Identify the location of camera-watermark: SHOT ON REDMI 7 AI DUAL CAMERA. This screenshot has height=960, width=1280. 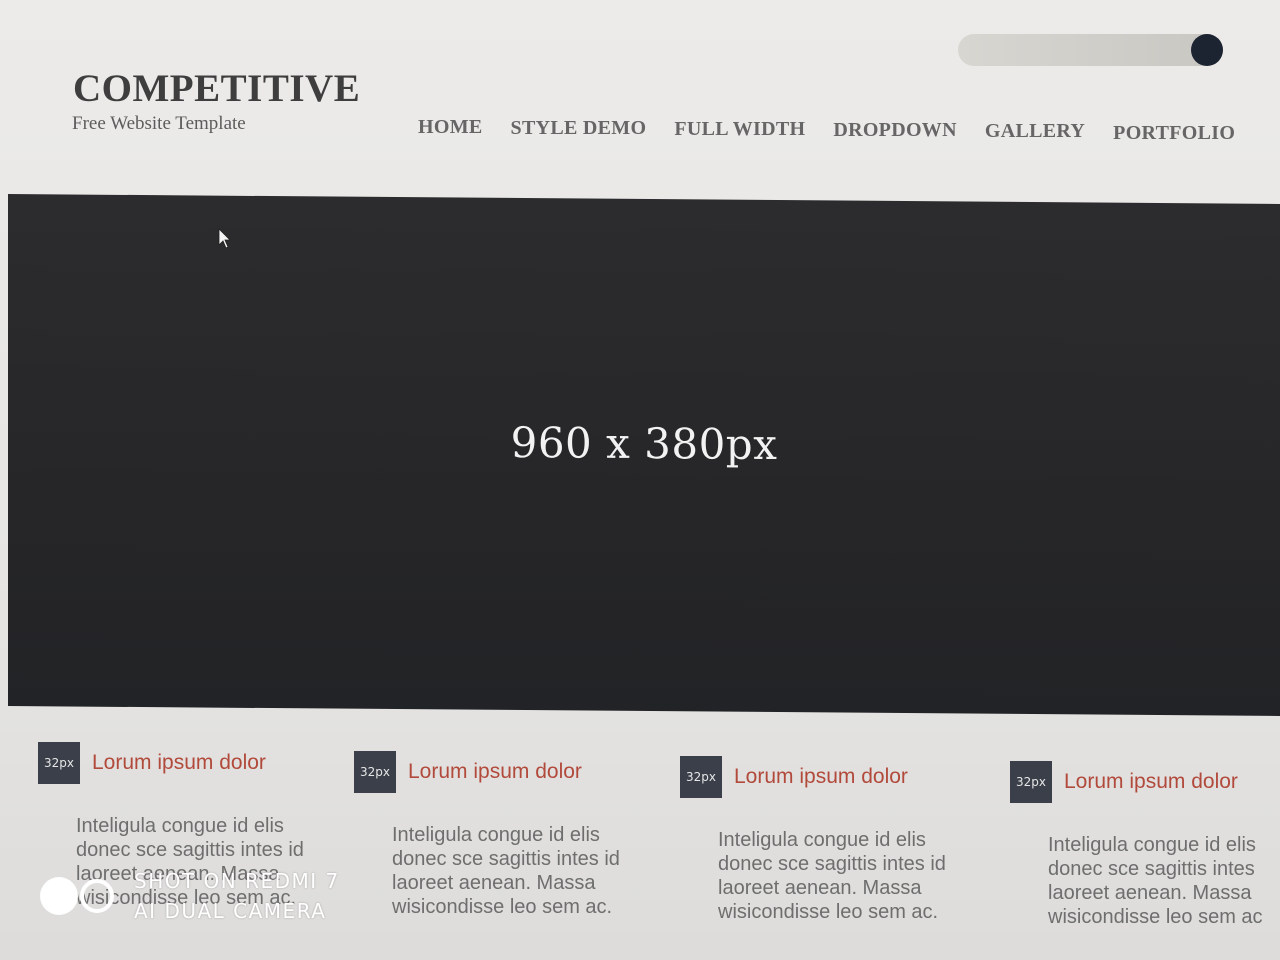
(190, 896).